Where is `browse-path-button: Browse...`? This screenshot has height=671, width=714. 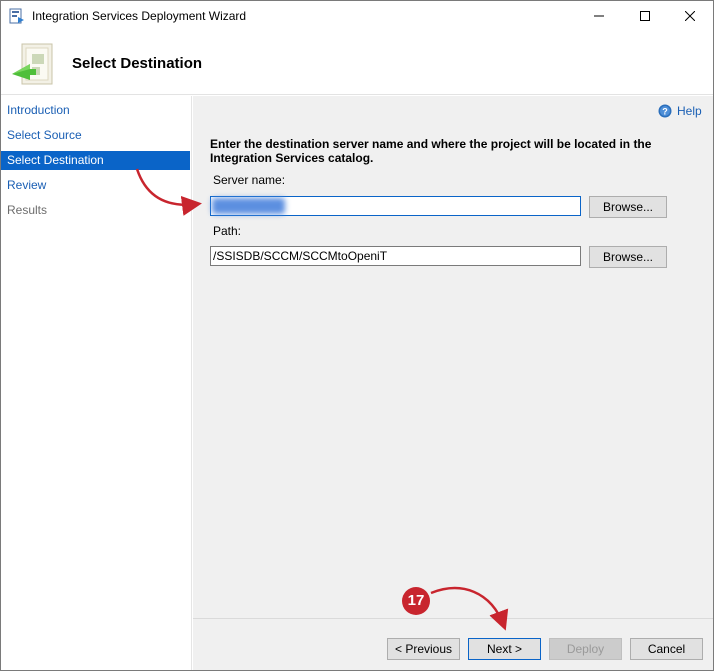
browse-path-button: Browse... is located at coordinates (628, 257).